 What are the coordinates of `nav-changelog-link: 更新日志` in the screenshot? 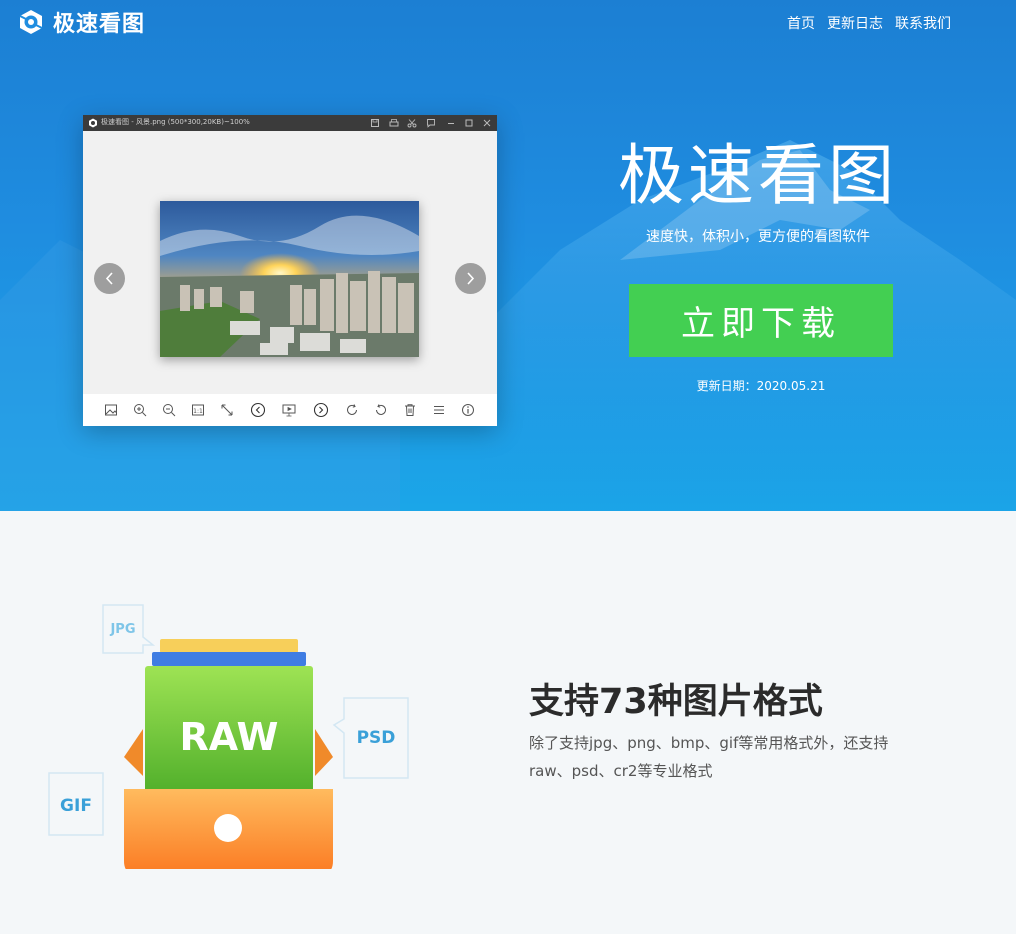 It's located at (855, 23).